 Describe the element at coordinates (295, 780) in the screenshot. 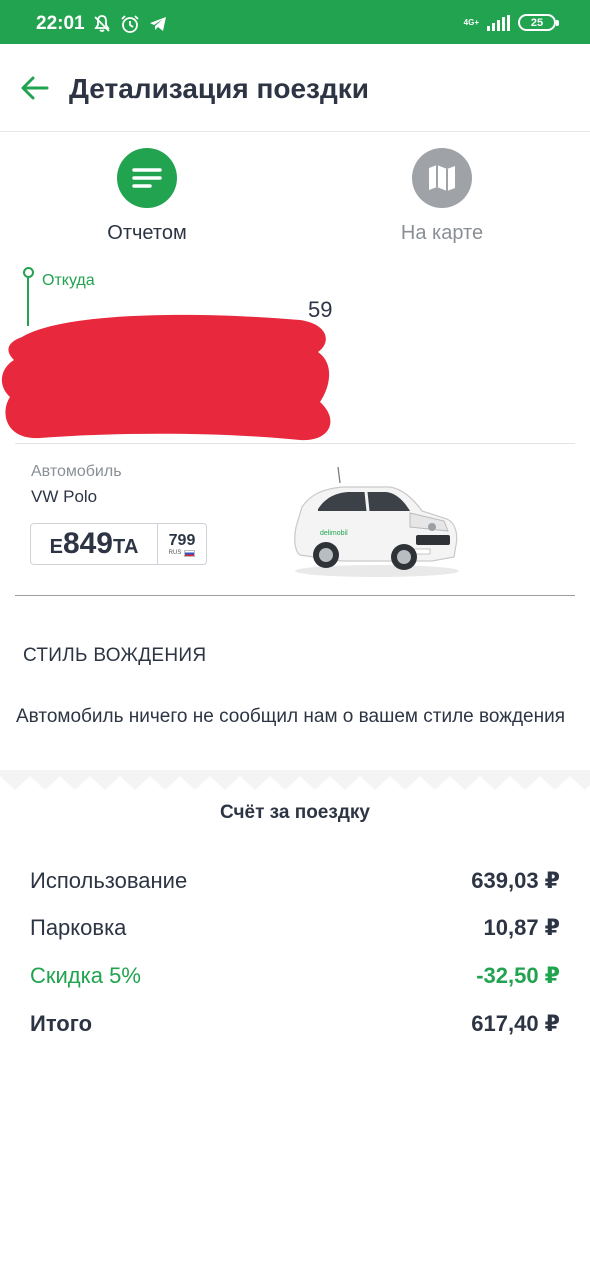

I see `receipt-zigzag-edge` at that location.